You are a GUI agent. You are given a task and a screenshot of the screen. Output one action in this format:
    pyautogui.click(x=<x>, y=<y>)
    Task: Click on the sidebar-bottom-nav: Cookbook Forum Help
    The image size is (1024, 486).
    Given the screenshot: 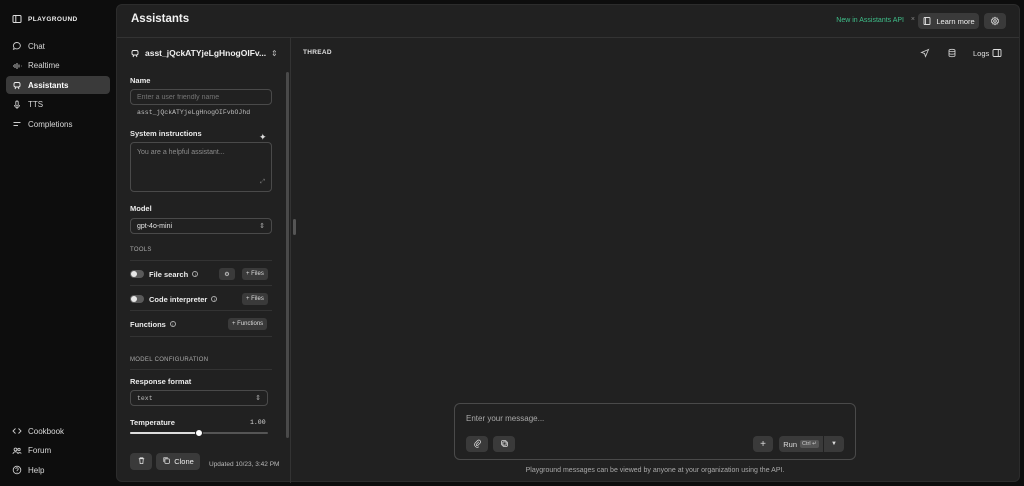 What is the action you would take?
    pyautogui.click(x=58, y=451)
    